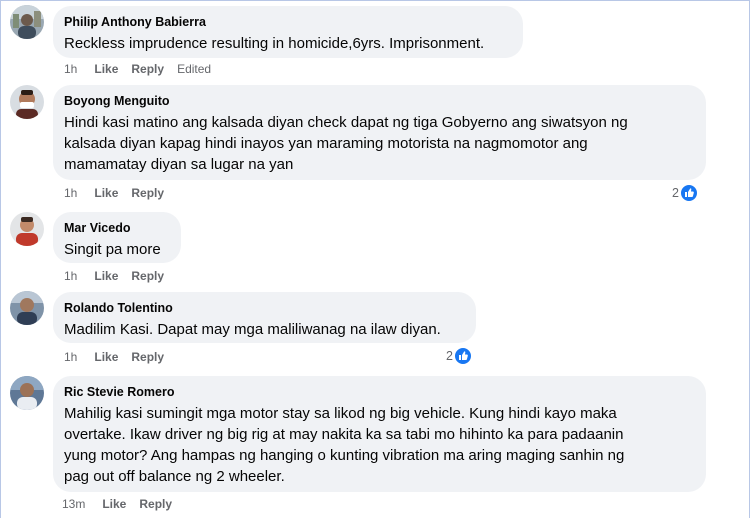 The height and width of the screenshot is (518, 750). Describe the element at coordinates (116, 228) in the screenshot. I see `comment-author: Mar Vicedo` at that location.